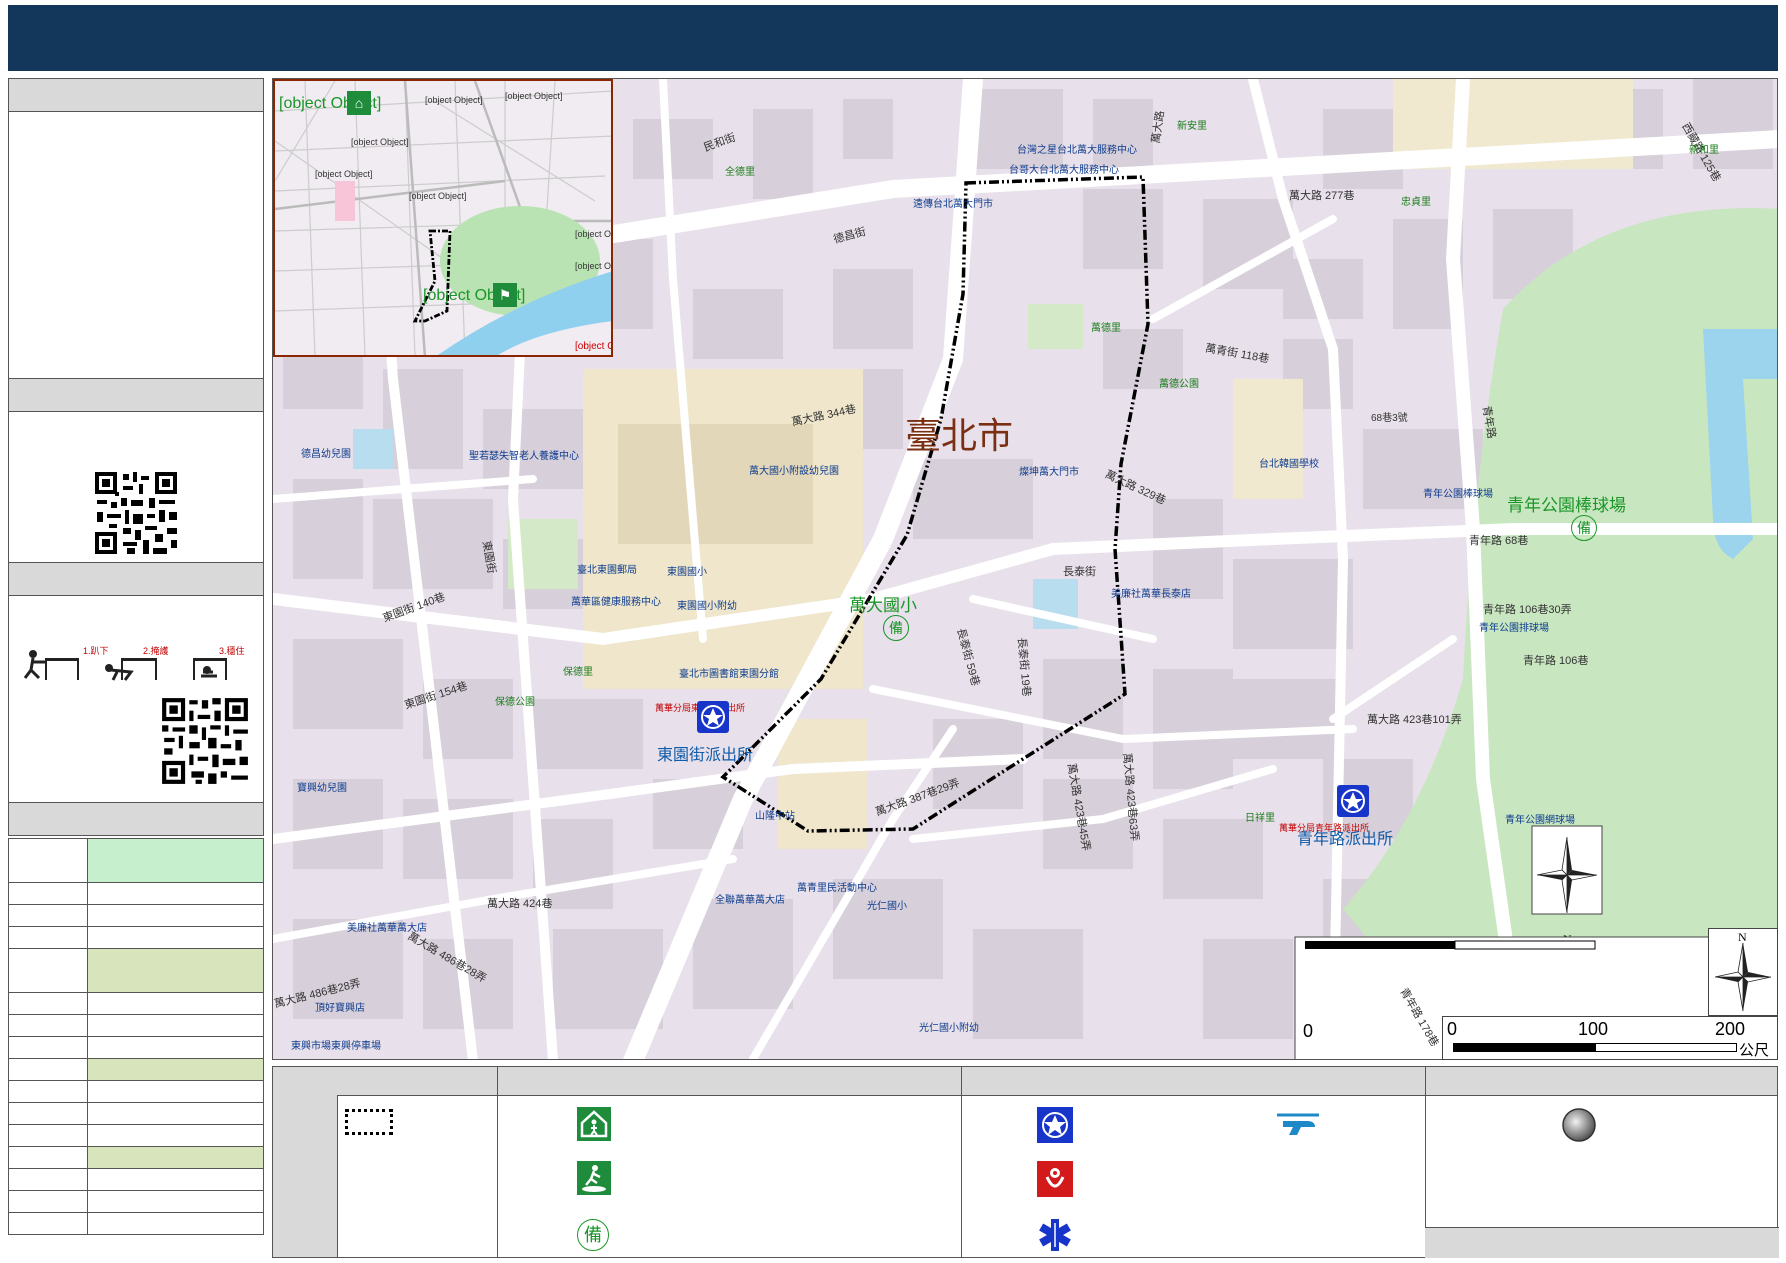  What do you see at coordinates (1602, 1242) in the screenshot?
I see `legend-footer-cell` at bounding box center [1602, 1242].